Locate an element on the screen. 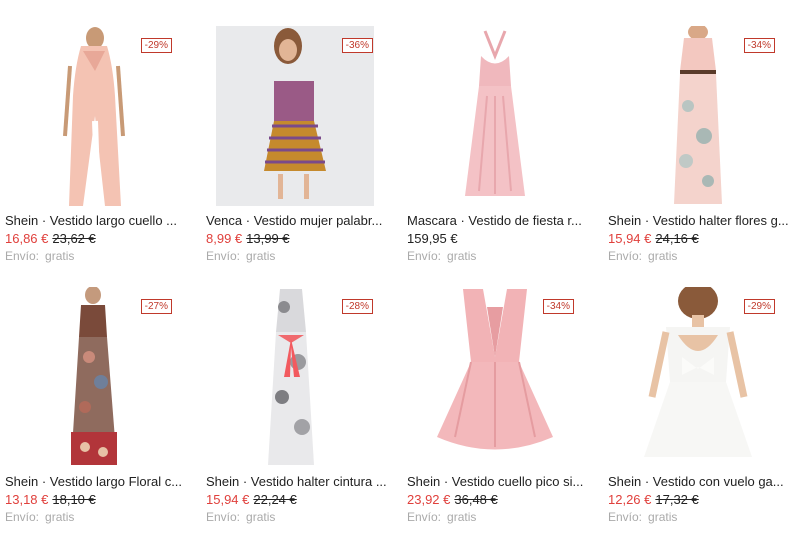  price: 159,95 € is located at coordinates (432, 238).